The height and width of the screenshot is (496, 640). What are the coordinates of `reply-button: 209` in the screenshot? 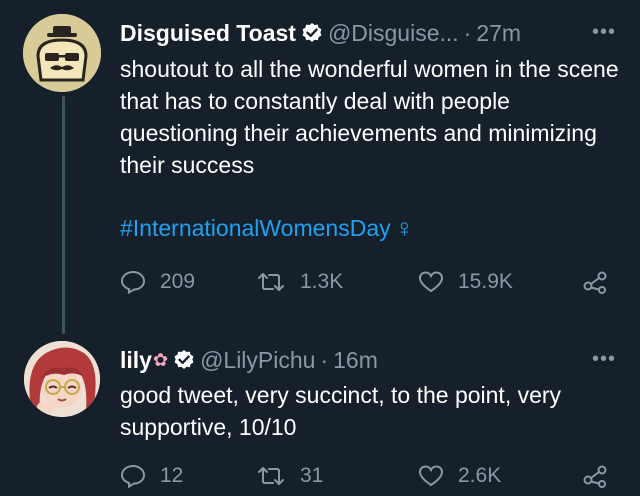 It's located at (157, 282).